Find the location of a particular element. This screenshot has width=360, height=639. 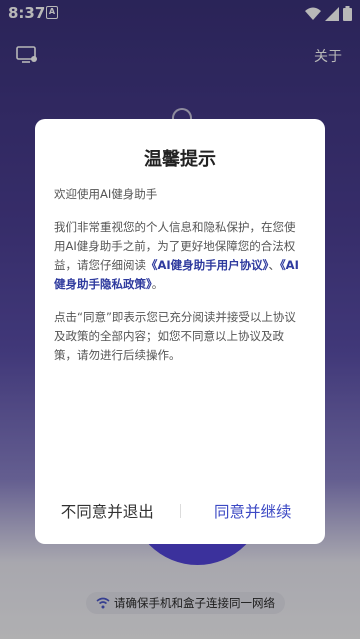

paragraph-end: 。 is located at coordinates (157, 284).